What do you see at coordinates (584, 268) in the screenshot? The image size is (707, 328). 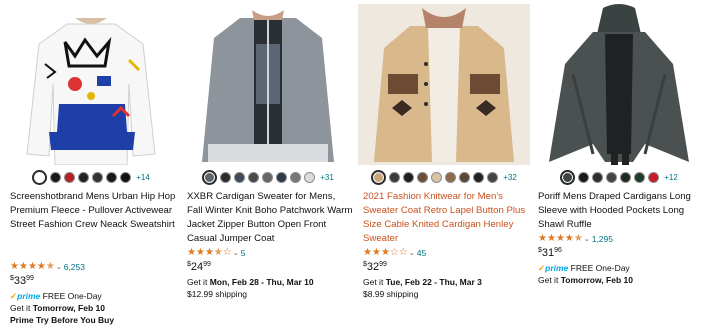 I see `delivery-line: ✓prime FREE One-Day` at bounding box center [584, 268].